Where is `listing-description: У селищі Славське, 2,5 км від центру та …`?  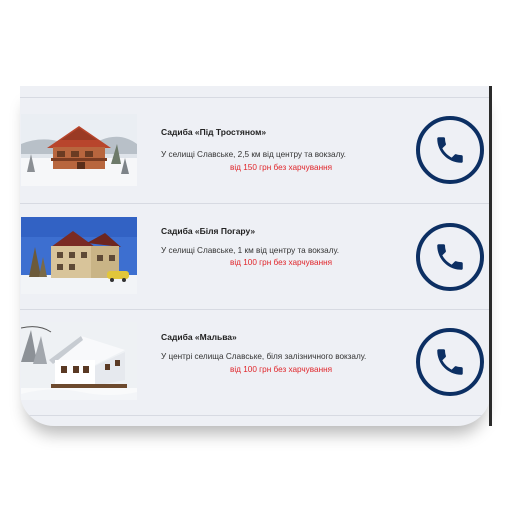
listing-description: У селищі Славське, 2,5 км від центру та … is located at coordinates (253, 154).